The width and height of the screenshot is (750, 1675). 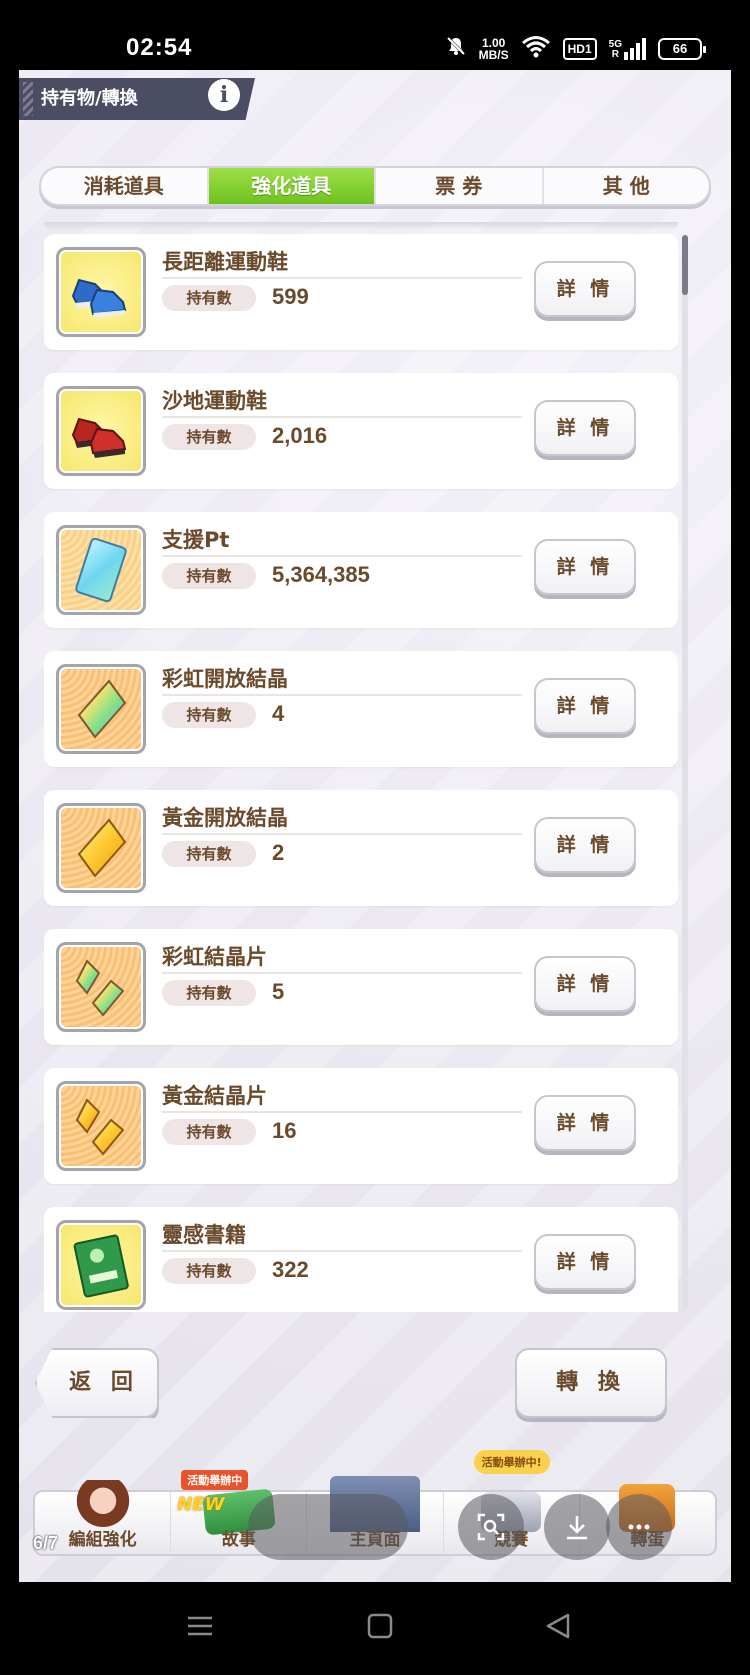 I want to click on item-name: 彩虹開放結晶, so click(x=225, y=679).